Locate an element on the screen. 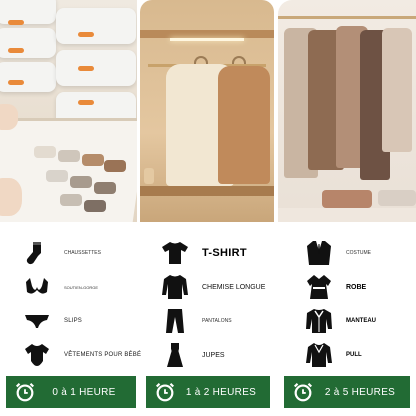 This screenshot has height=416, width=416. time-button-1-2h: 1 à 2 HEURES is located at coordinates (208, 392).